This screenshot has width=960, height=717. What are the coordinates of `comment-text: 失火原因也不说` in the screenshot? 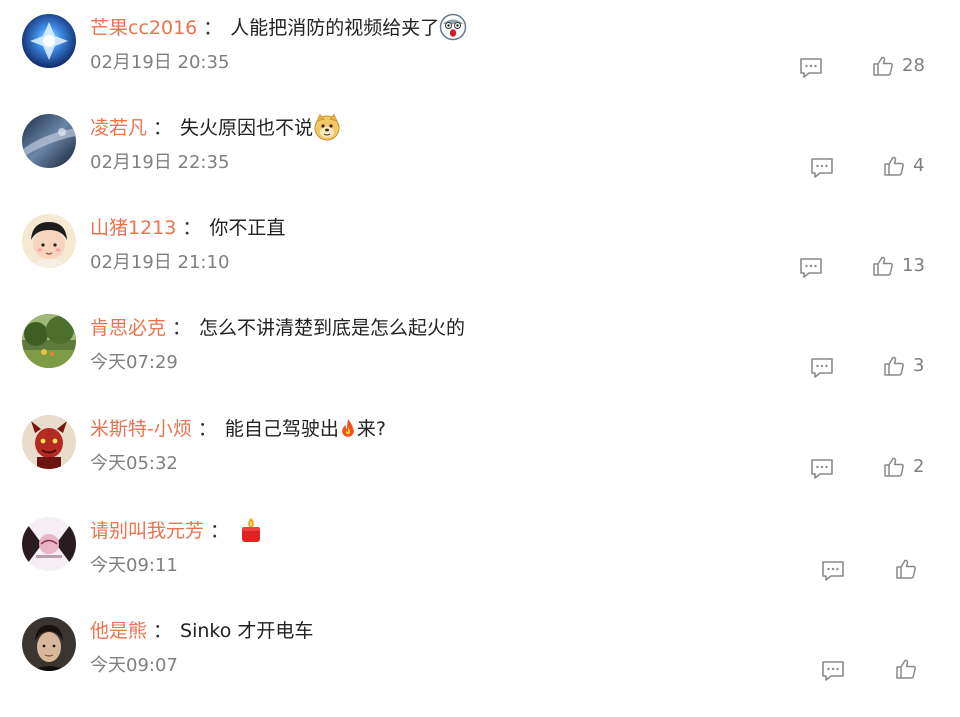 It's located at (247, 128).